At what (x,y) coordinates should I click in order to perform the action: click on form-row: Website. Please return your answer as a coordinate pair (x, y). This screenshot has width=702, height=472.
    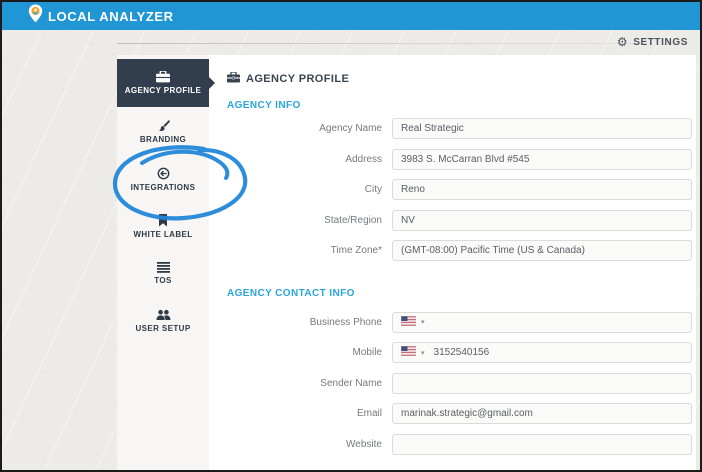
    Looking at the image, I should click on (452, 444).